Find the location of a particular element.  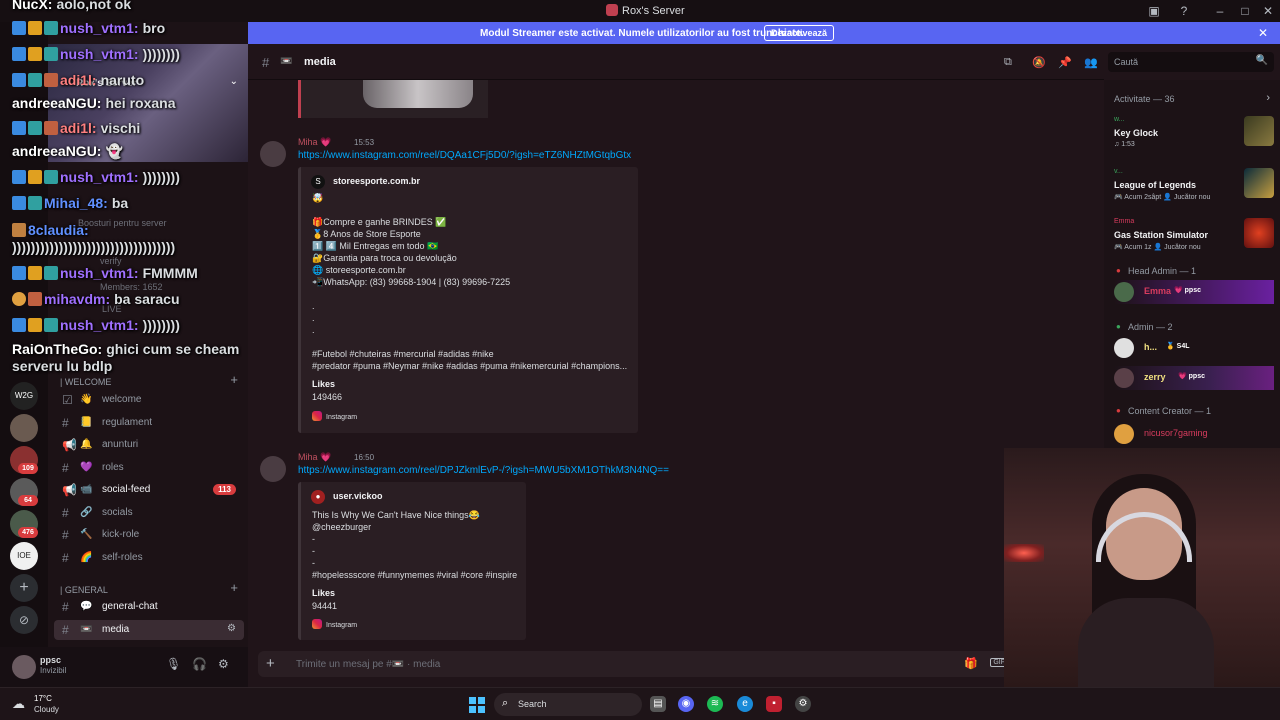

channel-emoji: 📹 is located at coordinates (86, 489).